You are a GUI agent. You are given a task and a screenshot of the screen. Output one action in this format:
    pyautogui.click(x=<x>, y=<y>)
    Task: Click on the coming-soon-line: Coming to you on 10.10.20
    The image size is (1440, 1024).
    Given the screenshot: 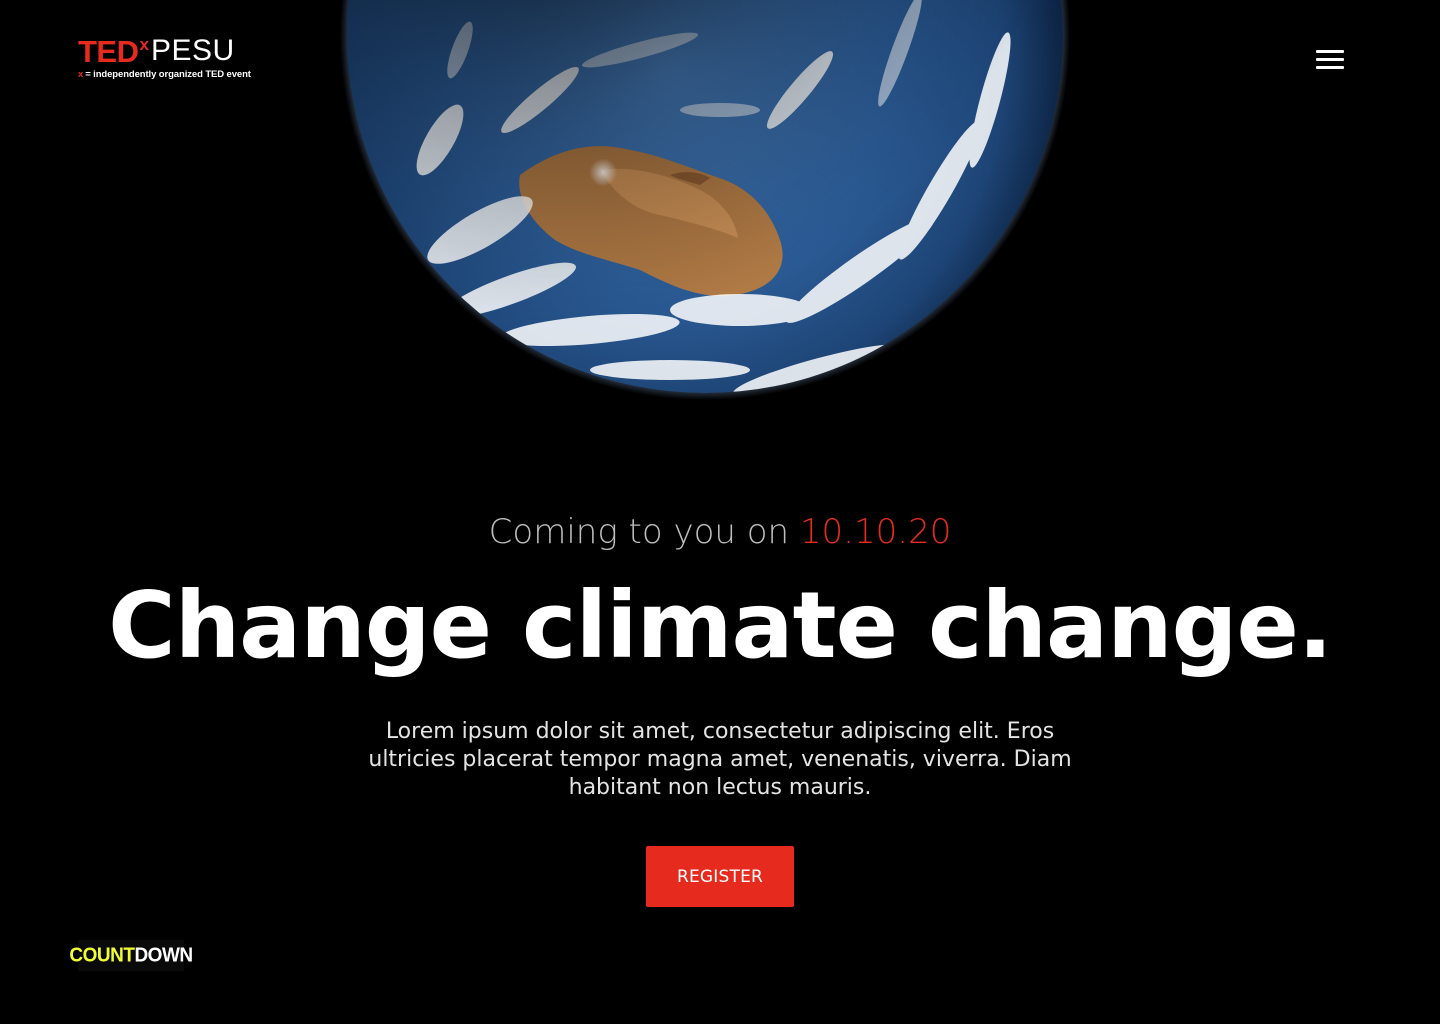 What is the action you would take?
    pyautogui.click(x=720, y=532)
    